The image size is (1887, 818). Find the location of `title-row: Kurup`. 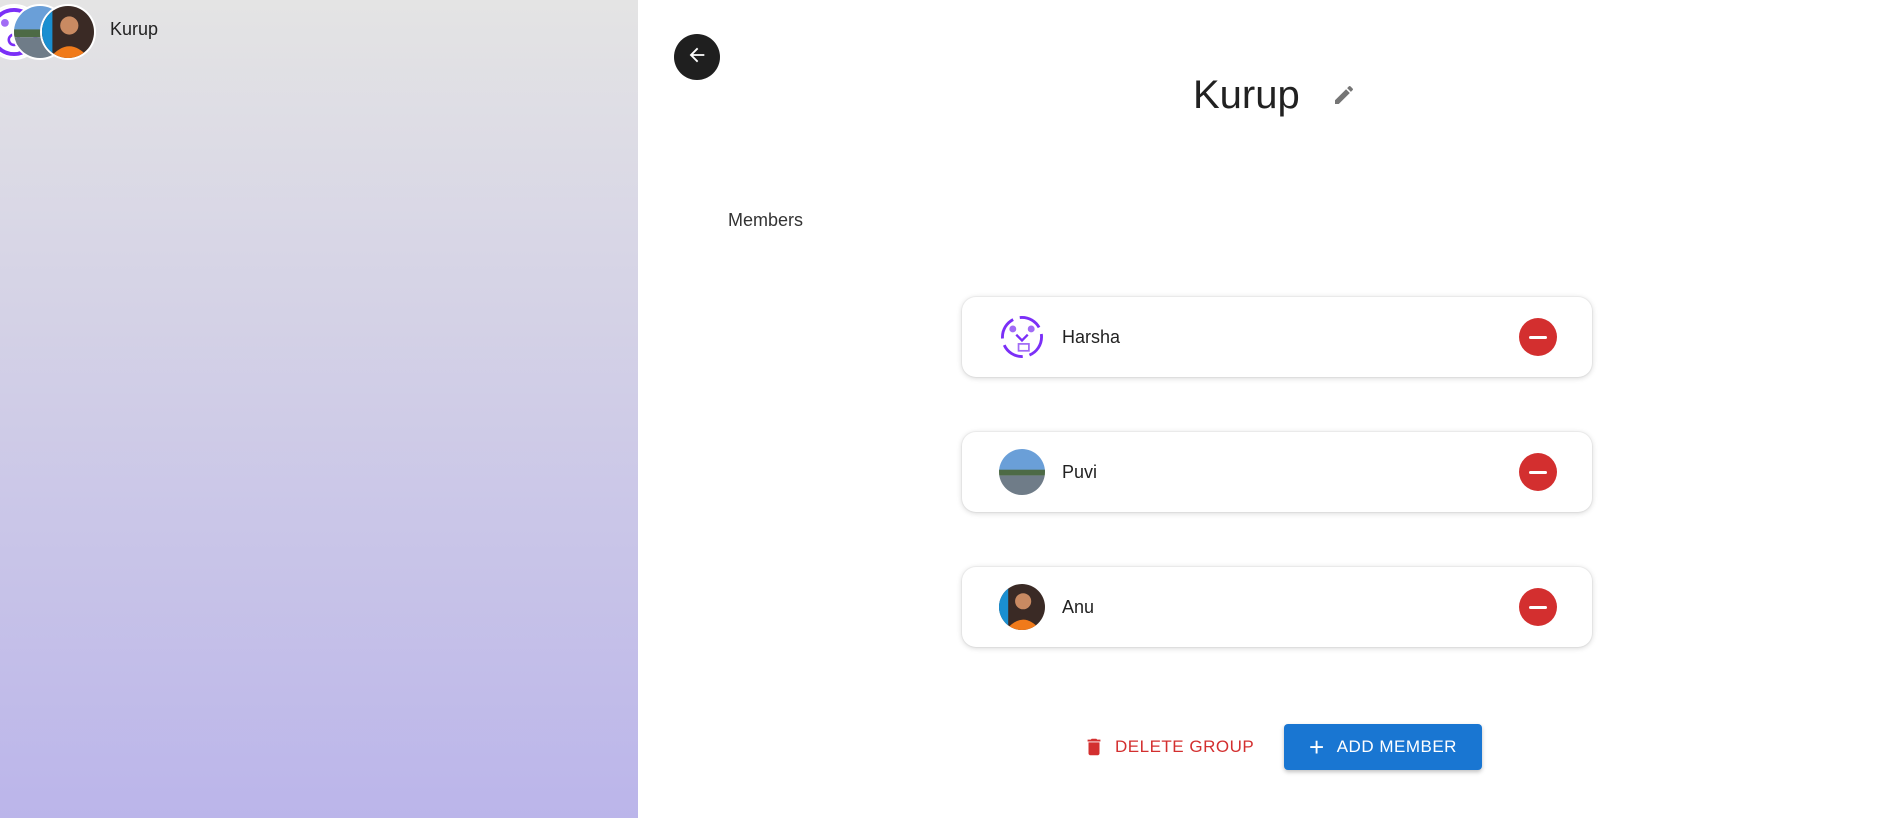

title-row: Kurup is located at coordinates (1275, 95).